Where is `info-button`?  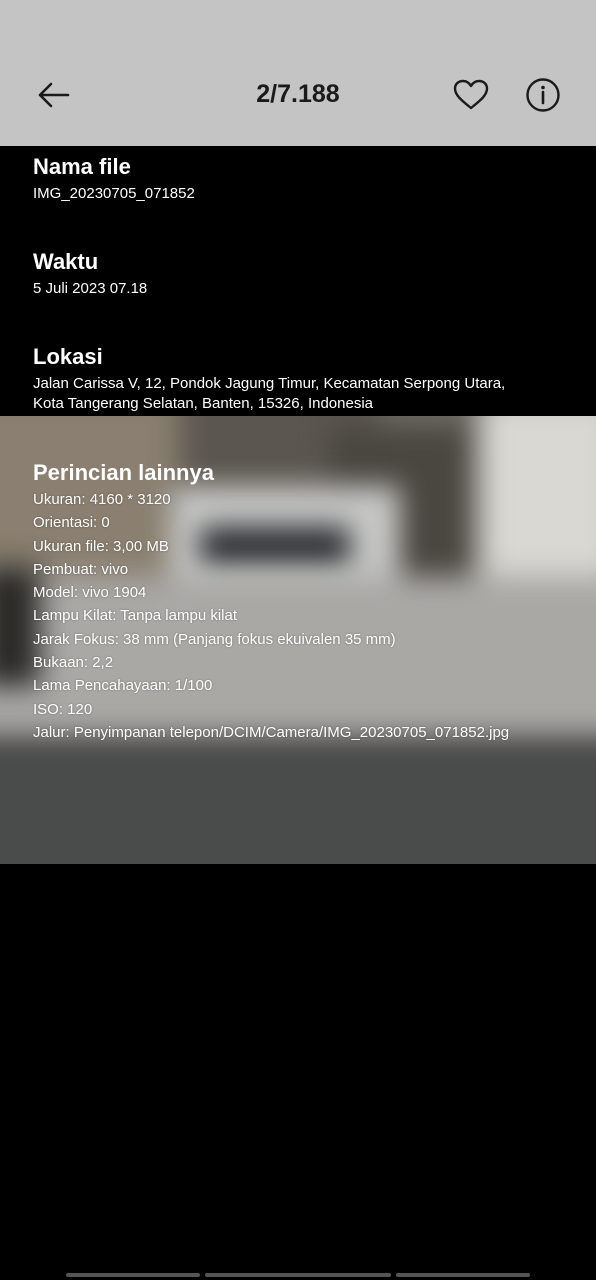 info-button is located at coordinates (543, 97).